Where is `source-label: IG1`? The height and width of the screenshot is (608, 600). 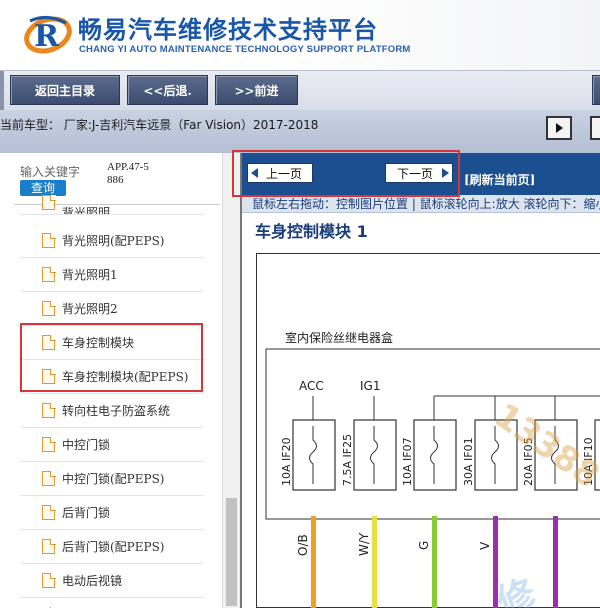
source-label: IG1 is located at coordinates (370, 386).